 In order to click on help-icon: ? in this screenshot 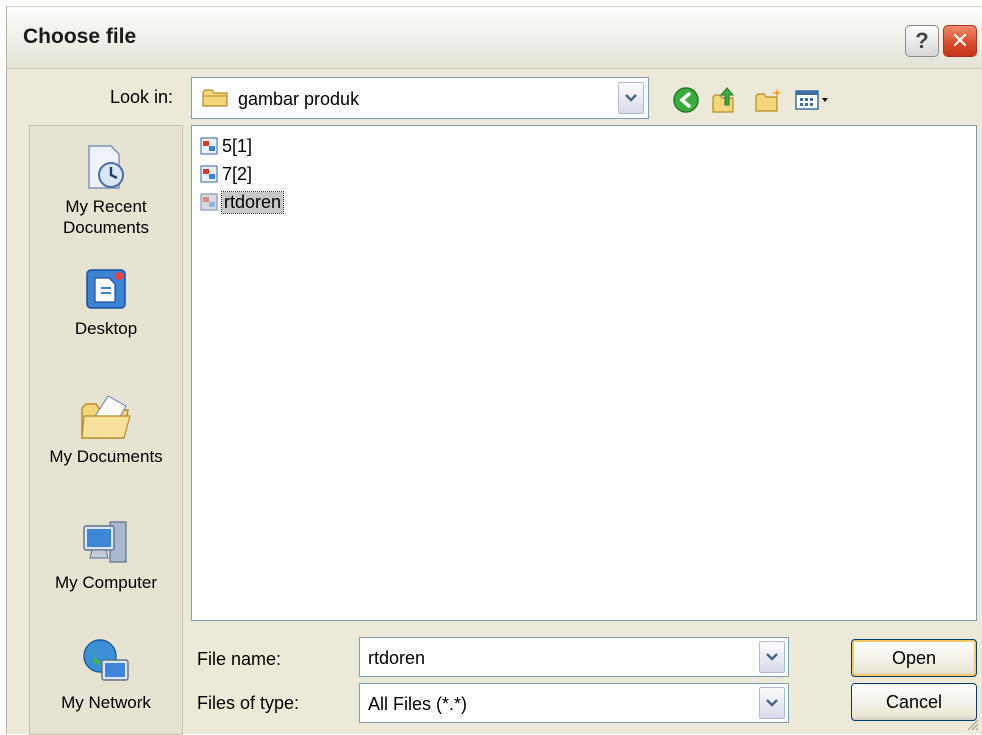, I will do `click(922, 40)`.